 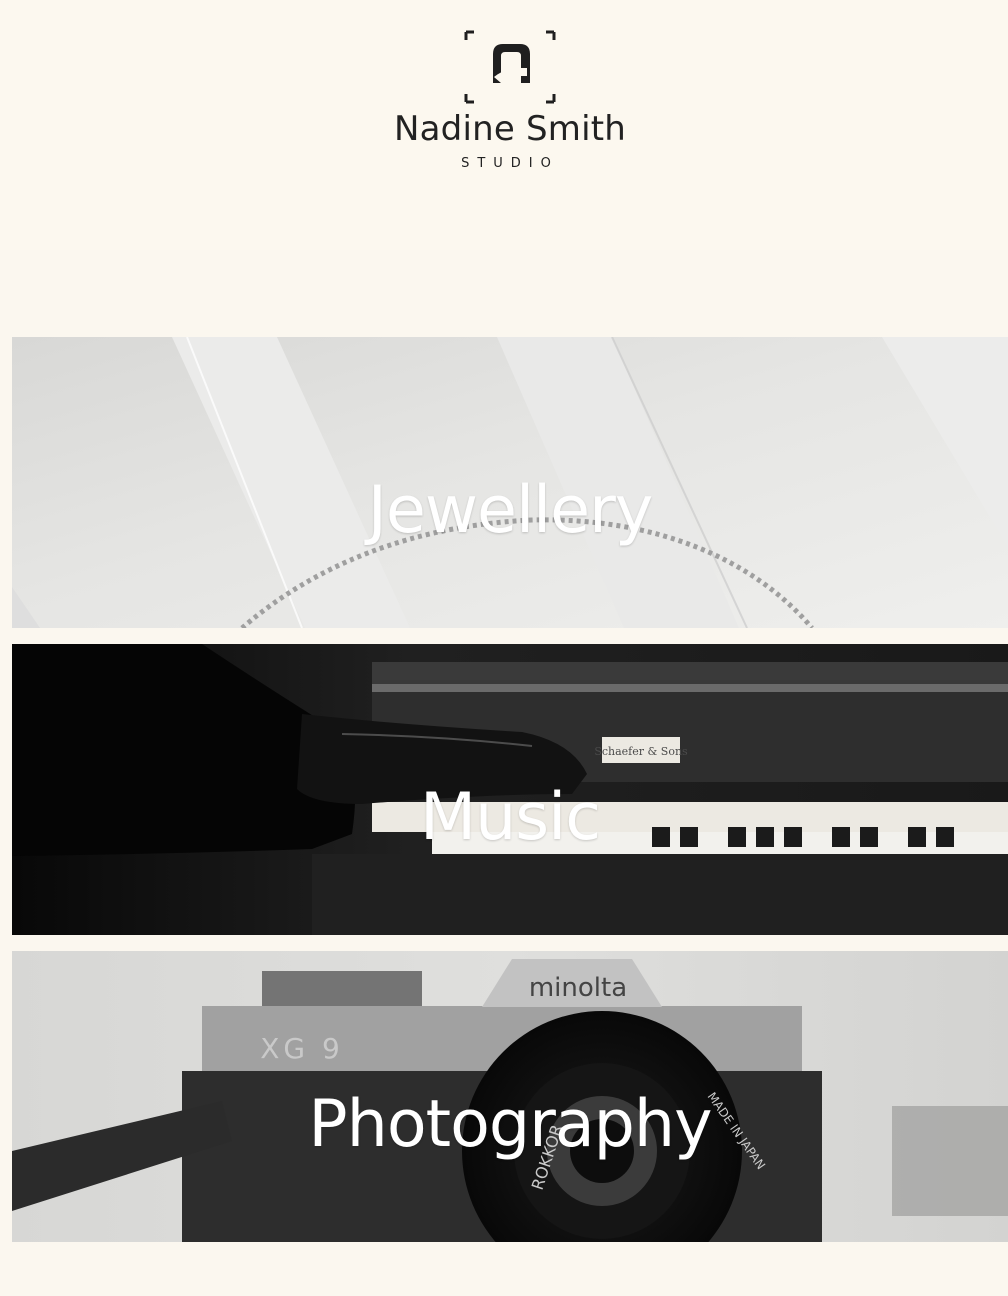 What do you see at coordinates (510, 105) in the screenshot?
I see `brand-logo-link: Nadine Smith STUDIO` at bounding box center [510, 105].